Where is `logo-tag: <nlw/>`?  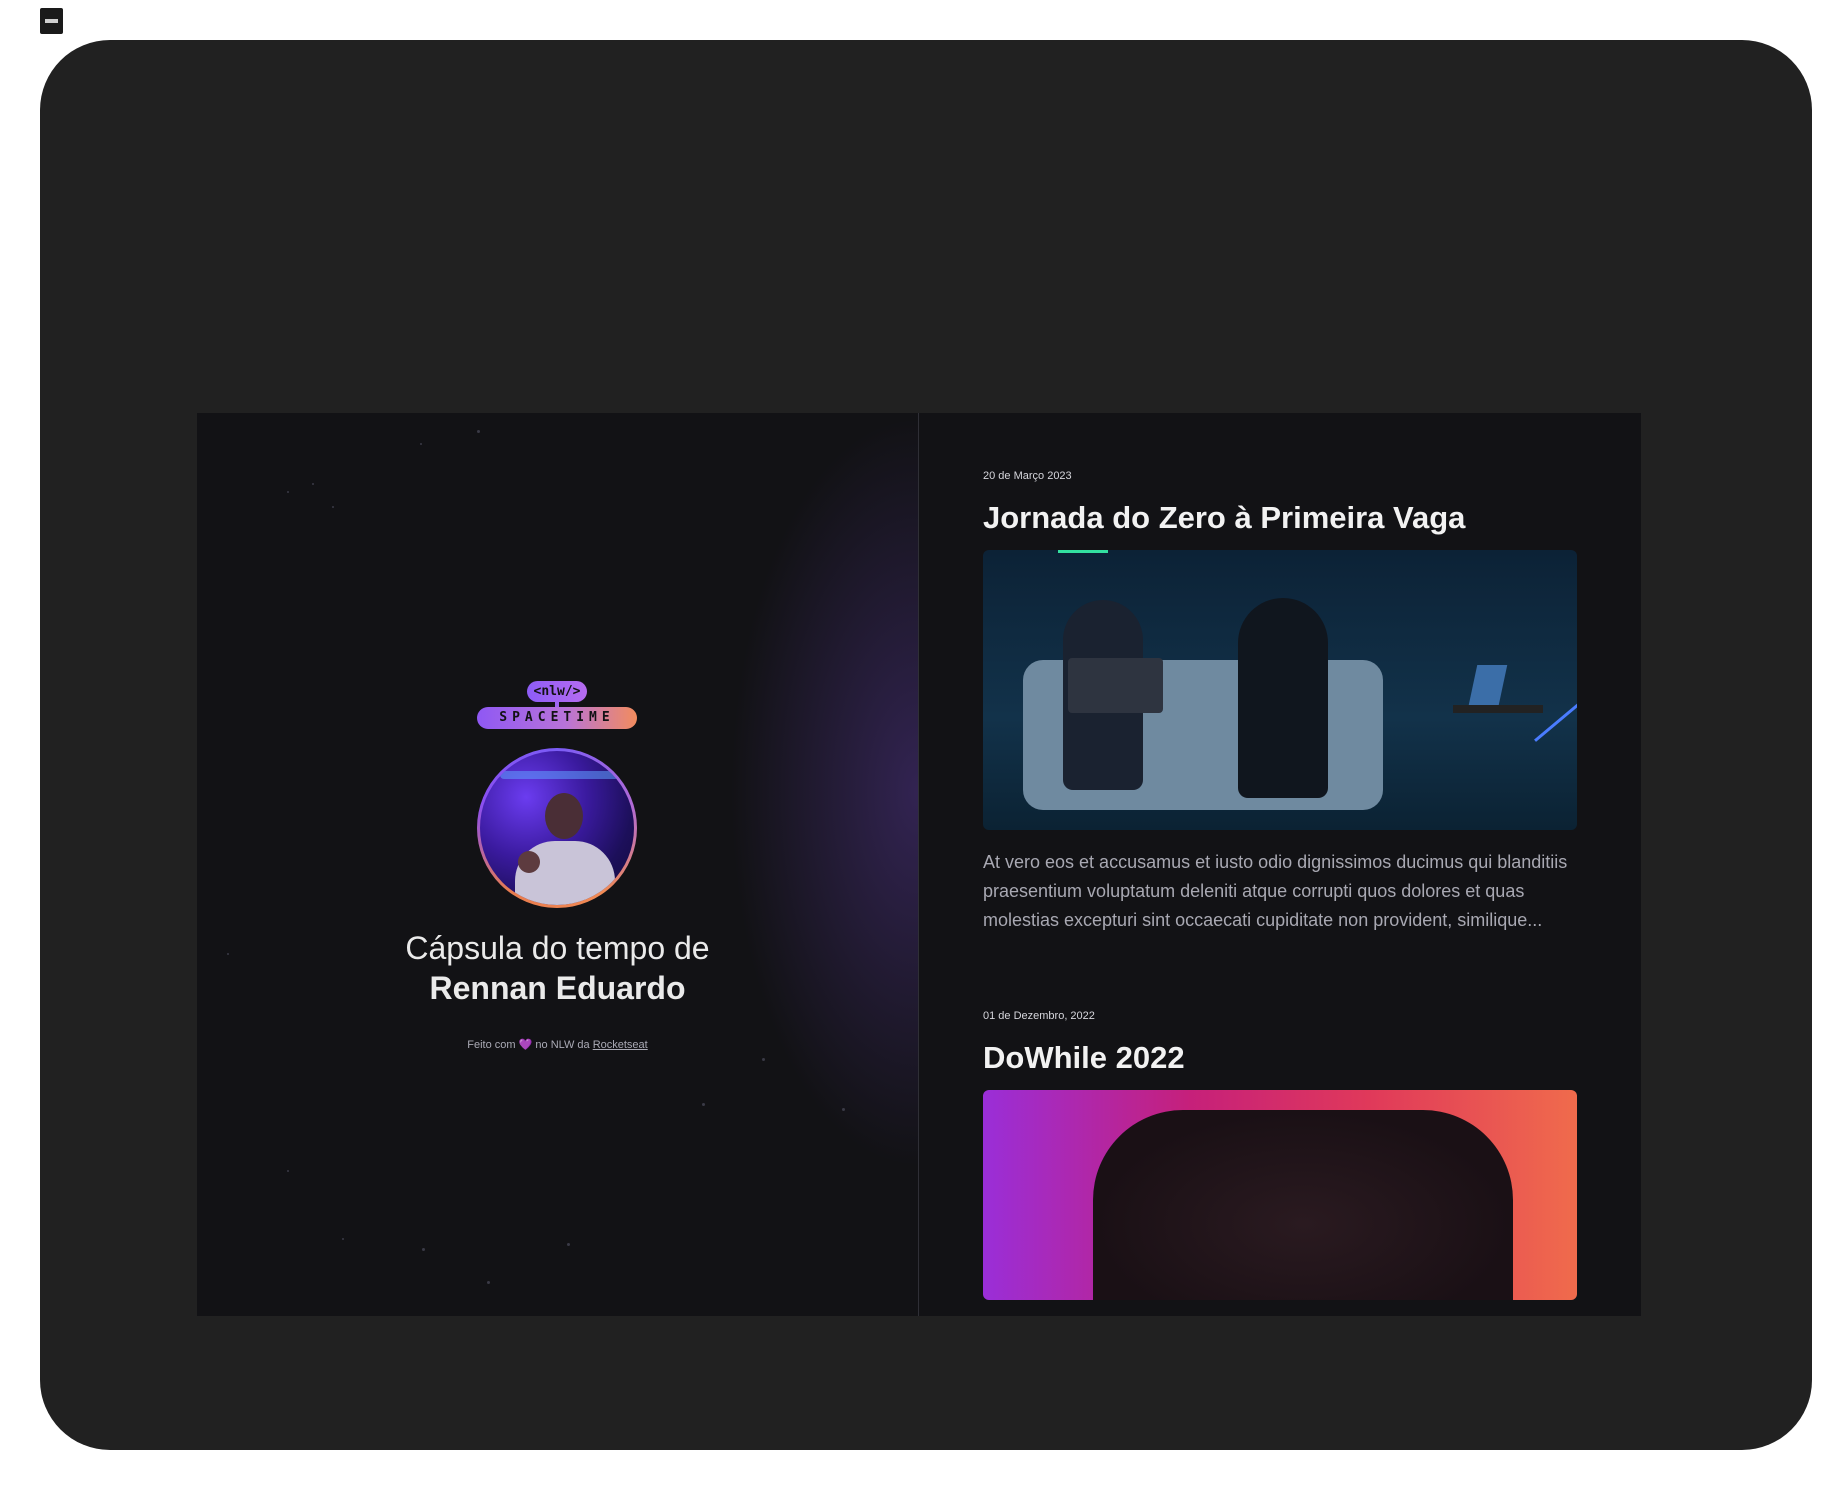
logo-tag: <nlw/> is located at coordinates (557, 691).